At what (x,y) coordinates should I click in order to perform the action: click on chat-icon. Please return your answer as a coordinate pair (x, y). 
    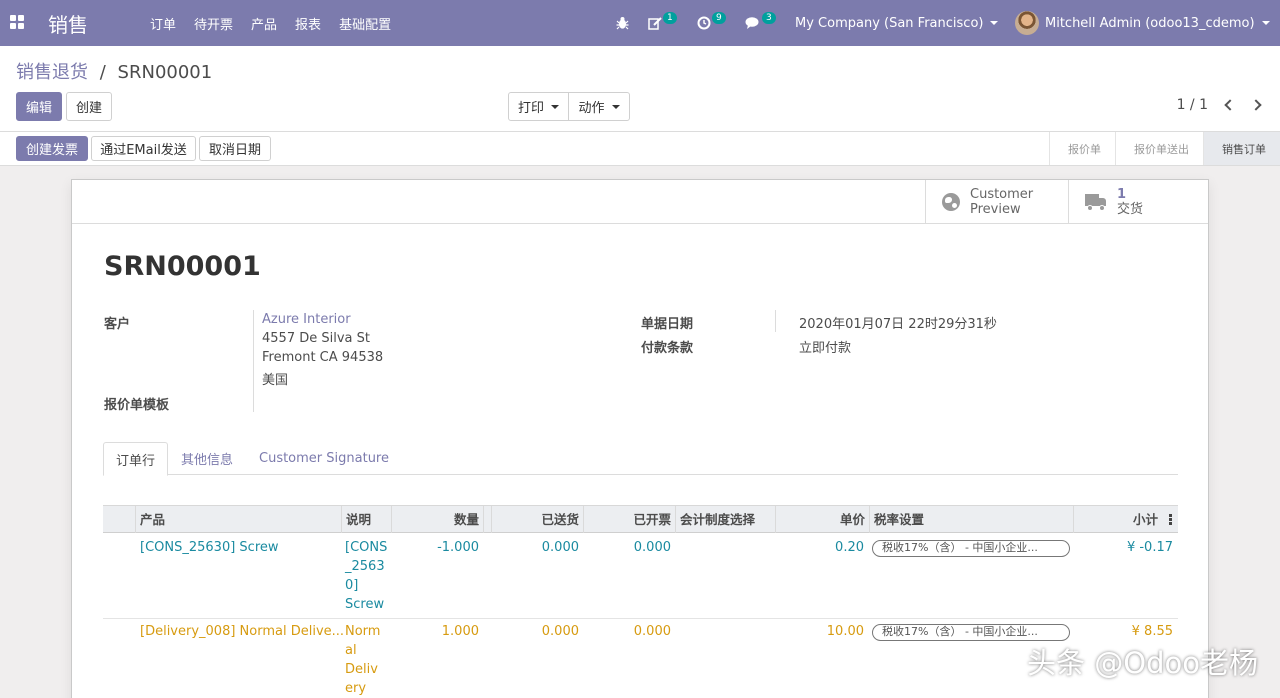
    Looking at the image, I should click on (752, 23).